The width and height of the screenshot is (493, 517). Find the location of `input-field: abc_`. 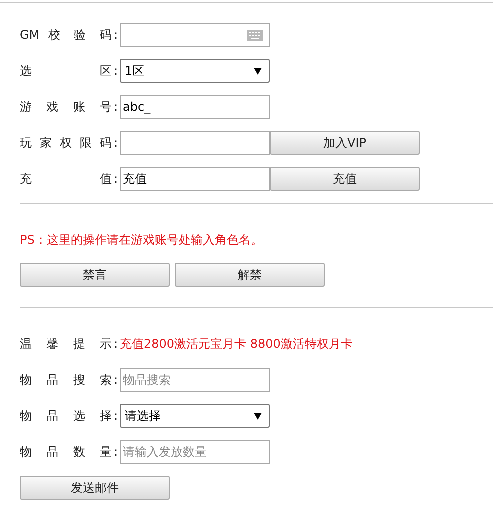

input-field: abc_ is located at coordinates (195, 107).